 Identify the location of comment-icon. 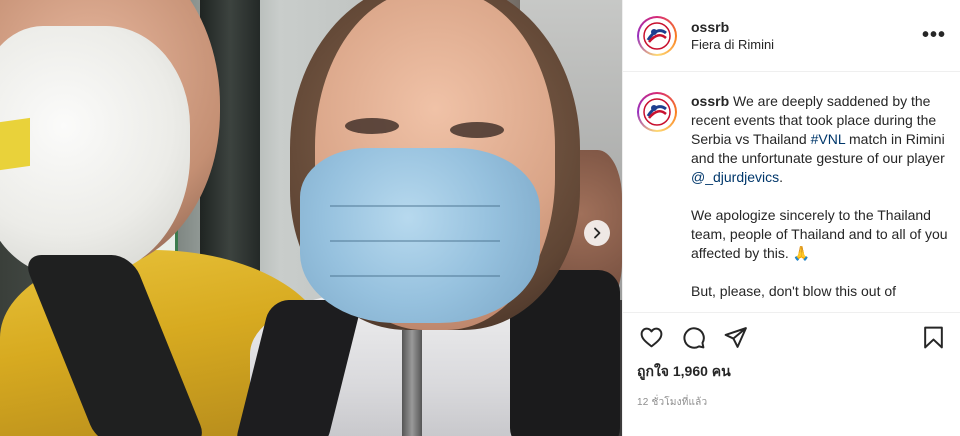
(693, 337).